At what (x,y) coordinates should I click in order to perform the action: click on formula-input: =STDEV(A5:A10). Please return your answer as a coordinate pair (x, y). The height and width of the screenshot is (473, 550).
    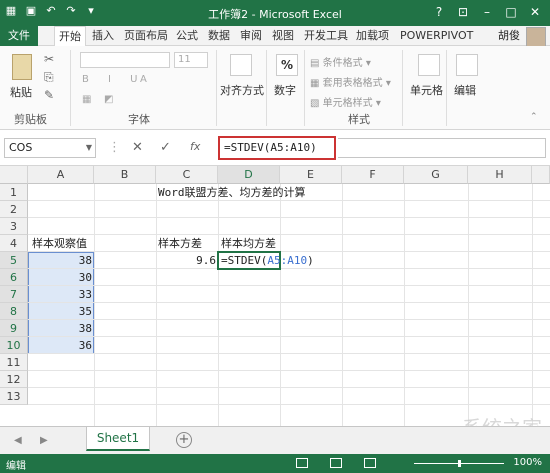
    Looking at the image, I should click on (277, 148).